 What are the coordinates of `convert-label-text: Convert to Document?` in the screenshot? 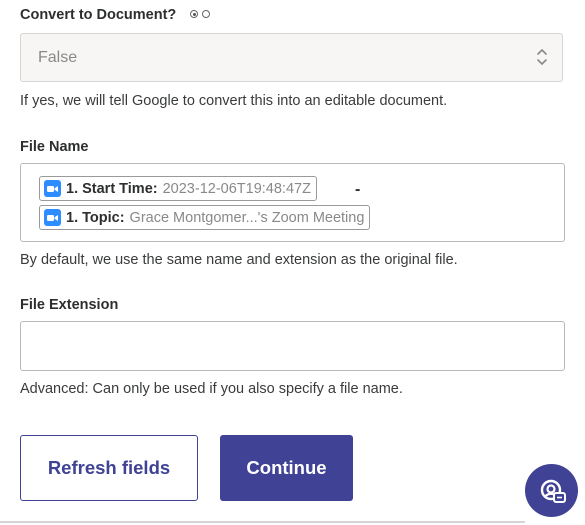 It's located at (98, 15).